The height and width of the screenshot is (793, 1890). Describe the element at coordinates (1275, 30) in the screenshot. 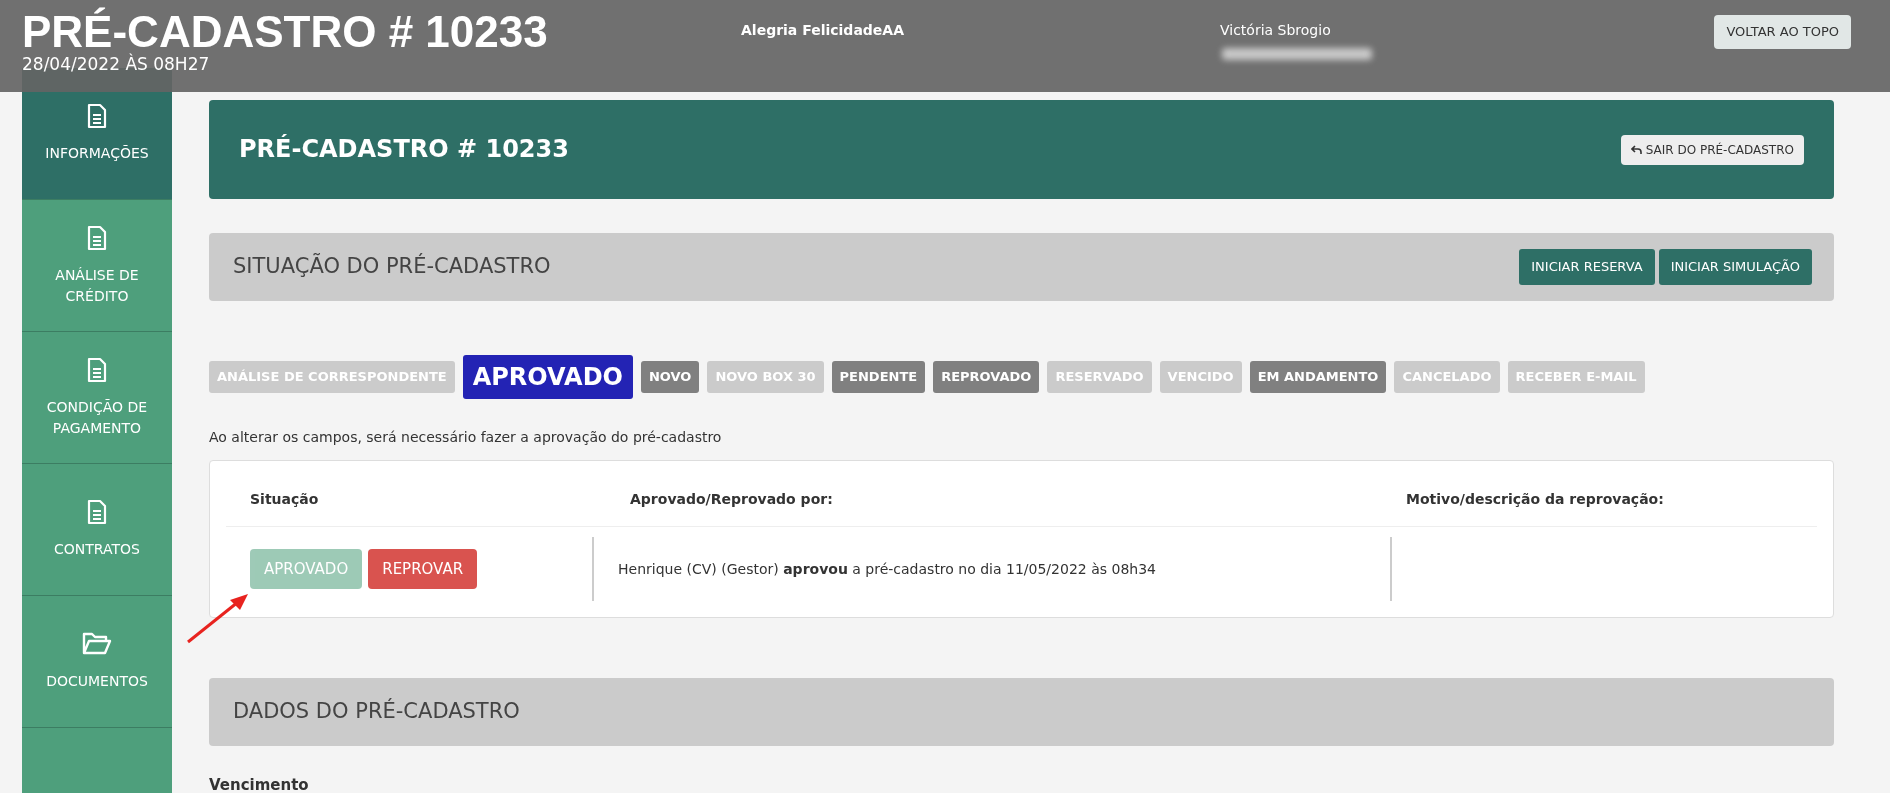

I see `user-name: Victória Sbrogio` at that location.